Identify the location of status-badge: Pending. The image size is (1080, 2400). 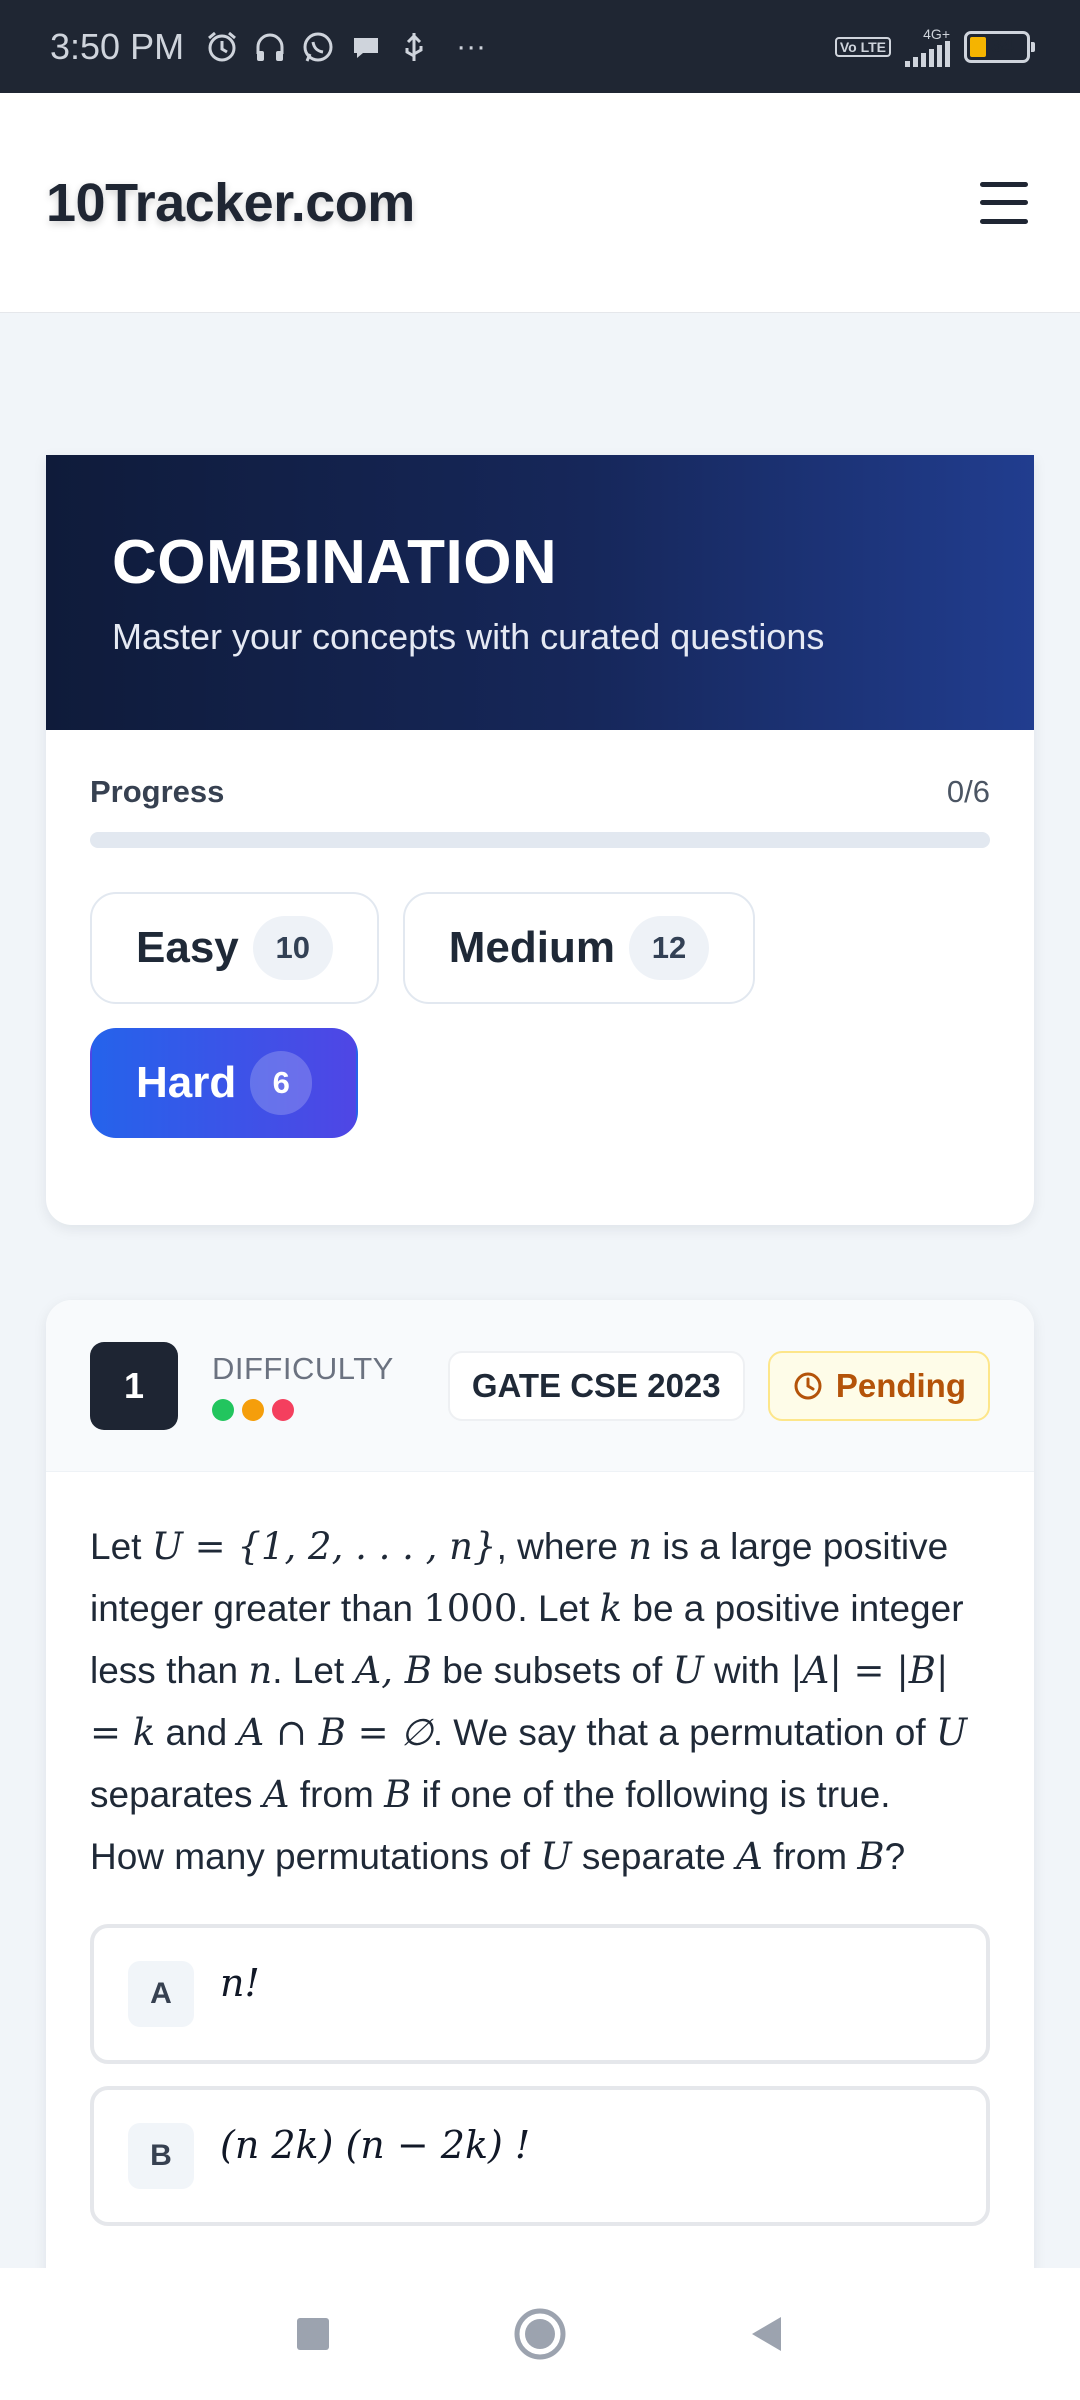
(878, 1385).